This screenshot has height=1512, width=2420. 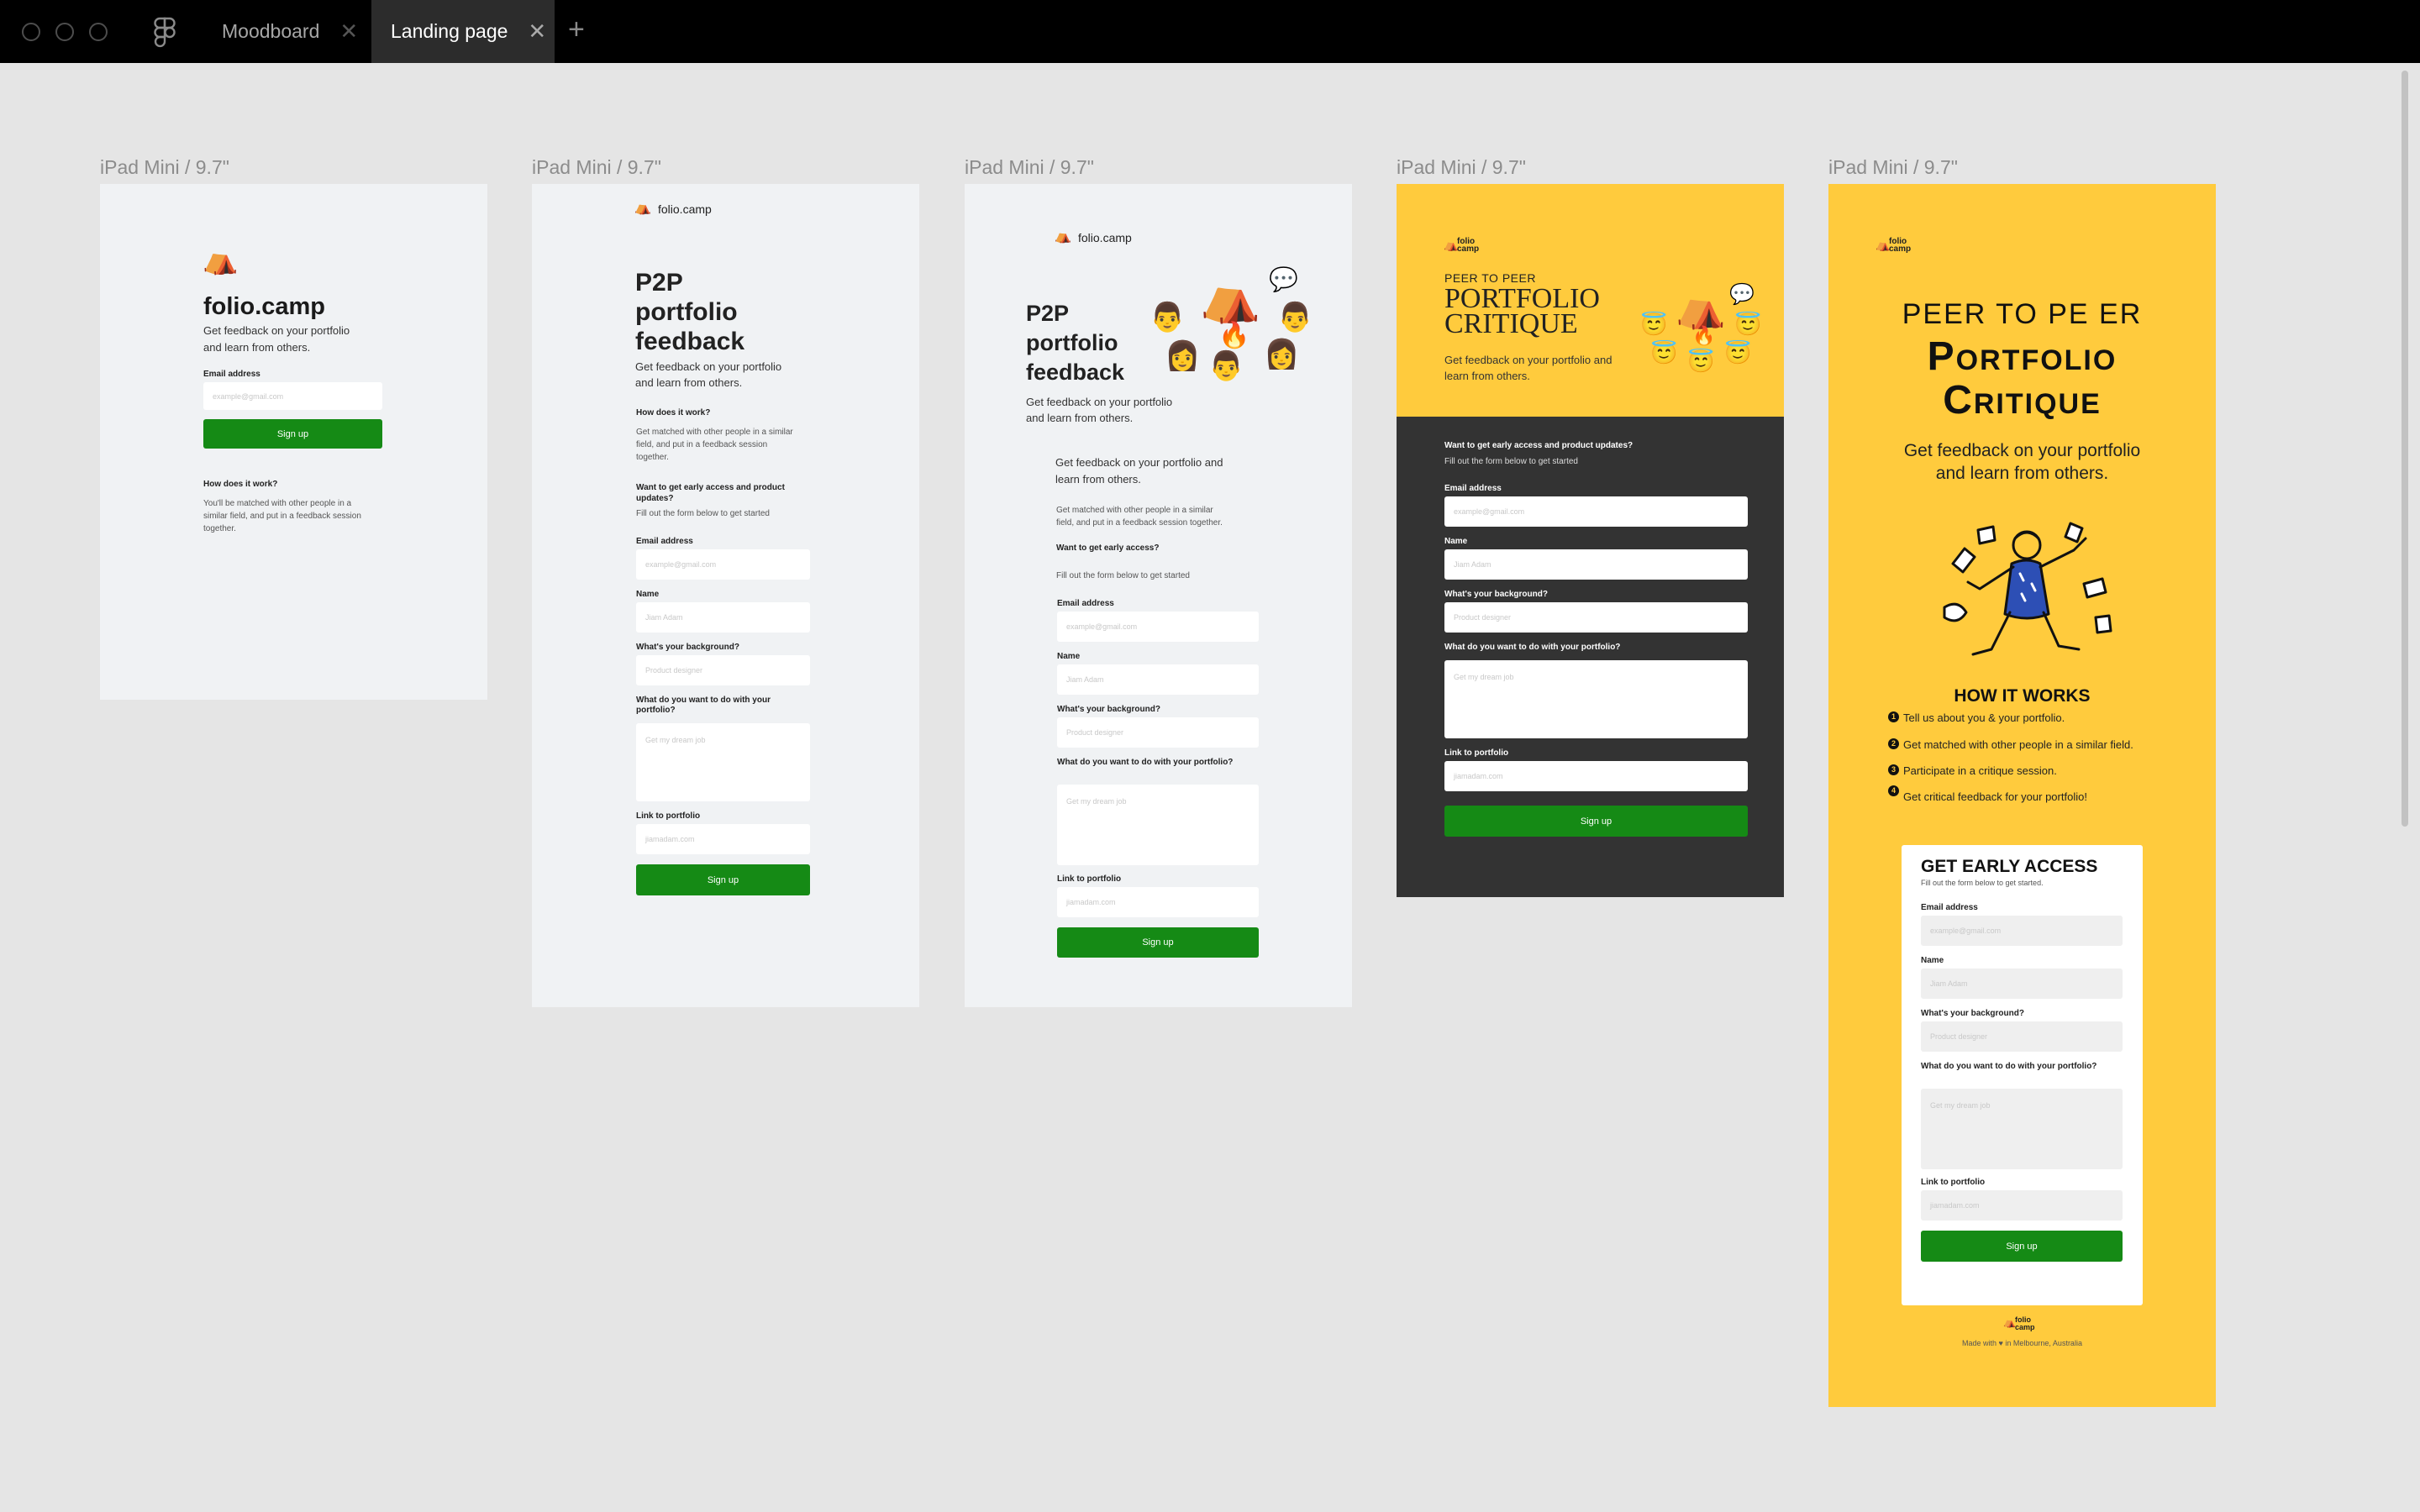 What do you see at coordinates (1980, 770) in the screenshot?
I see `step-text: Participate in a critique session.` at bounding box center [1980, 770].